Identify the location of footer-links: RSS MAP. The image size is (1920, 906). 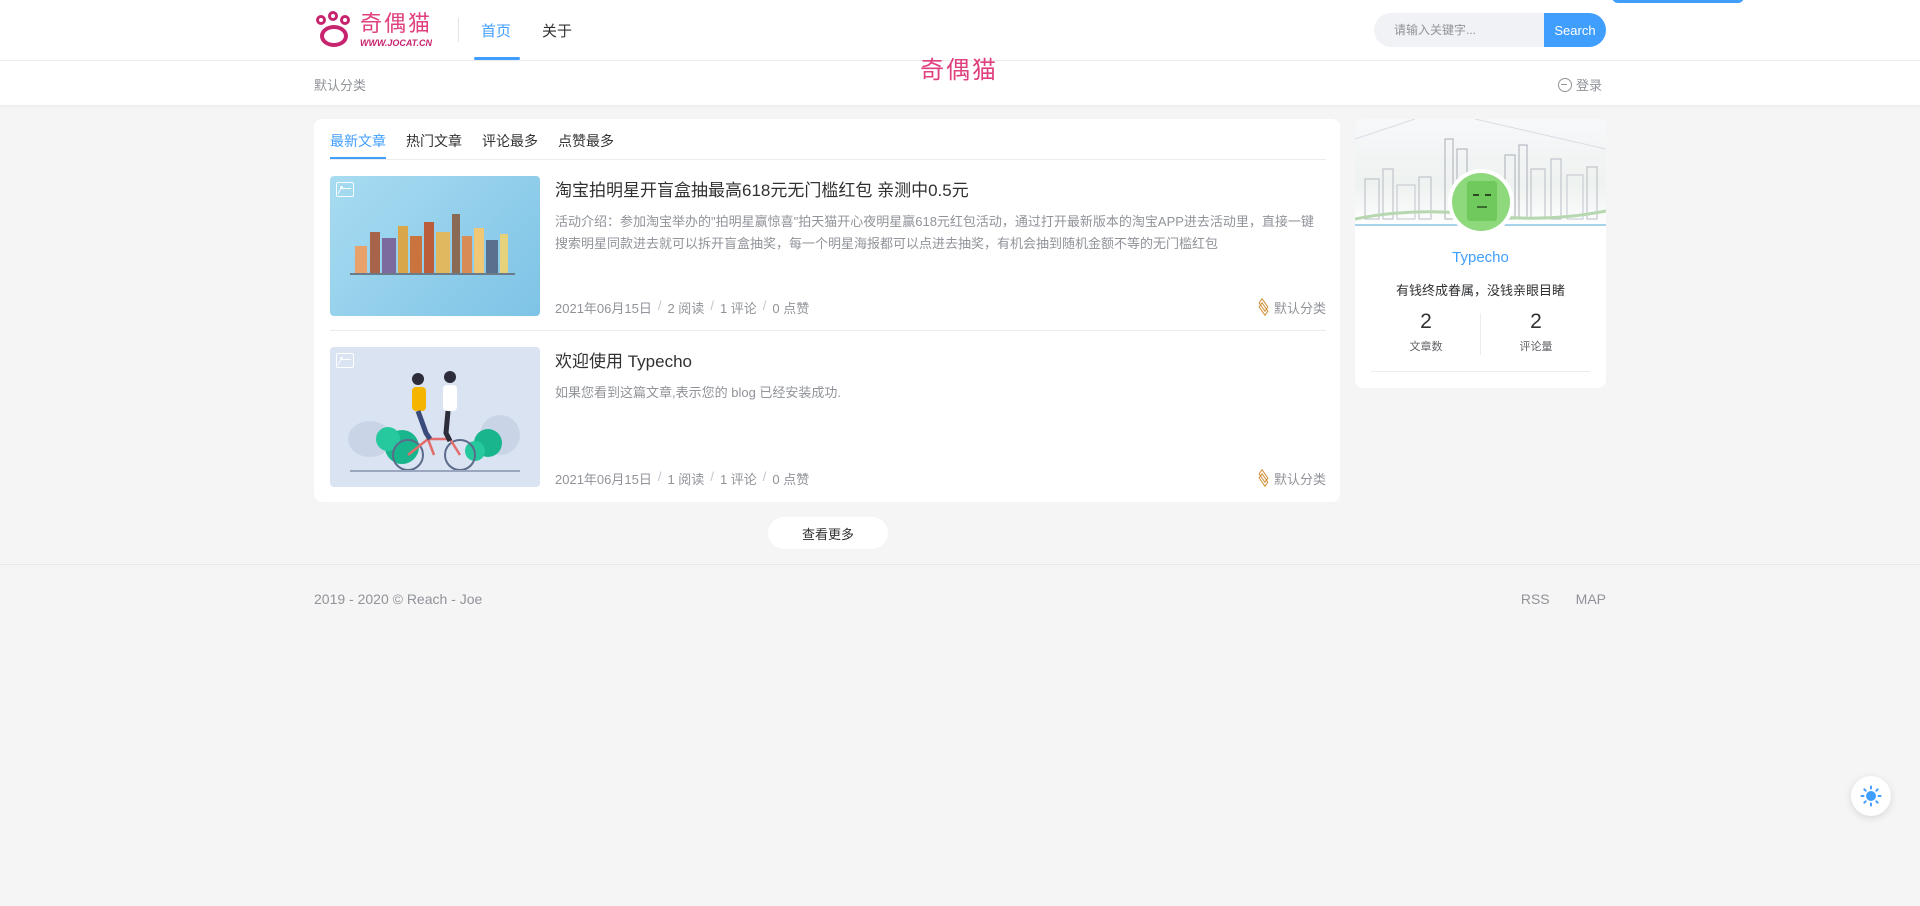
(1563, 599).